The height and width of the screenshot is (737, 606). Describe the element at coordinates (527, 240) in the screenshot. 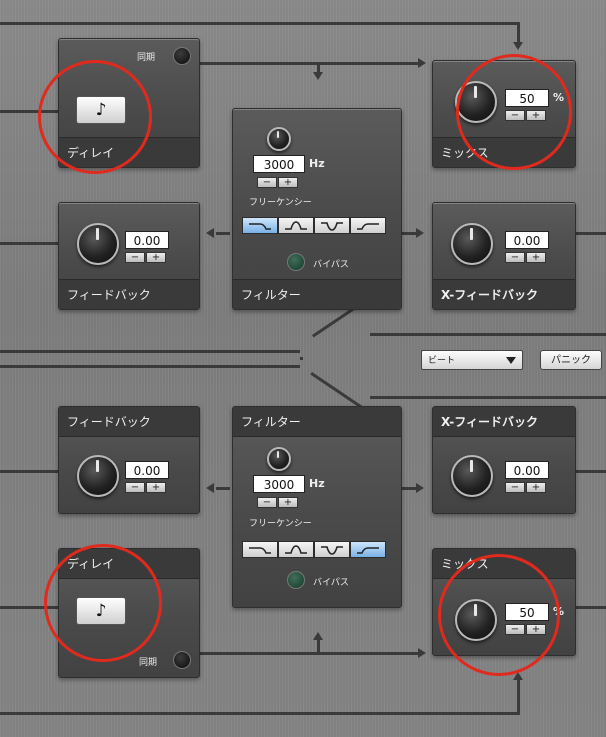

I see `top-xfeedback-value: 0.00` at that location.